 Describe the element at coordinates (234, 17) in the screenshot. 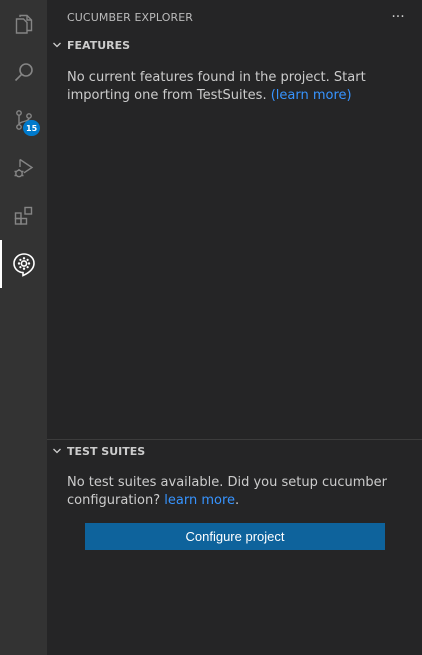

I see `sidebar-header: CUCUMBER EXPLORER ···` at that location.